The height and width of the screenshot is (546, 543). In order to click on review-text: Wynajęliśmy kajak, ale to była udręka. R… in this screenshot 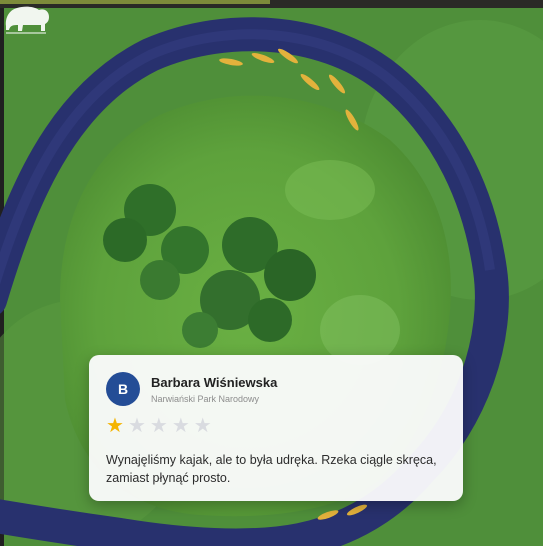, I will do `click(271, 469)`.